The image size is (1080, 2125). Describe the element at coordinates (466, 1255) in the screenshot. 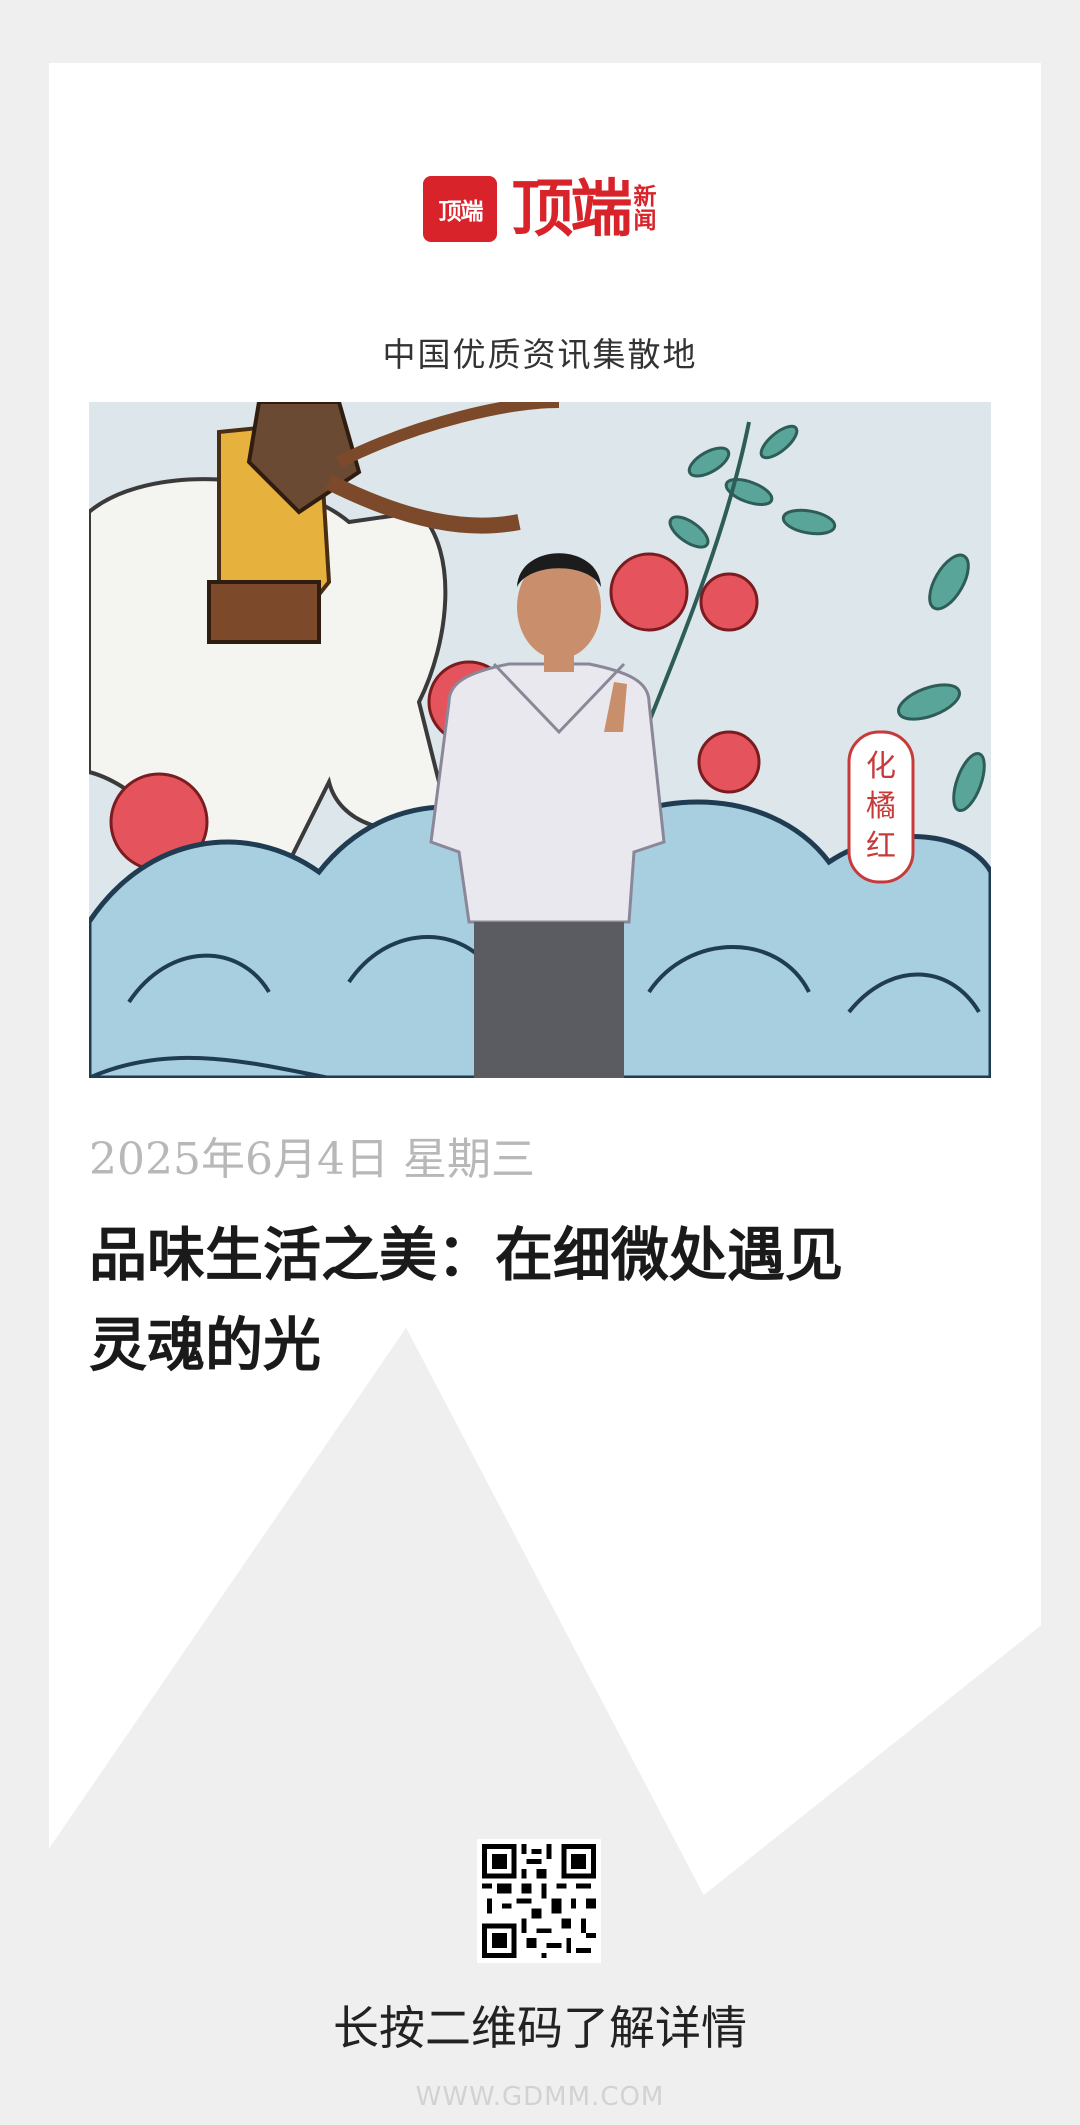

I see `article-title-line1: 品味生活之美：在细微处遇见` at that location.